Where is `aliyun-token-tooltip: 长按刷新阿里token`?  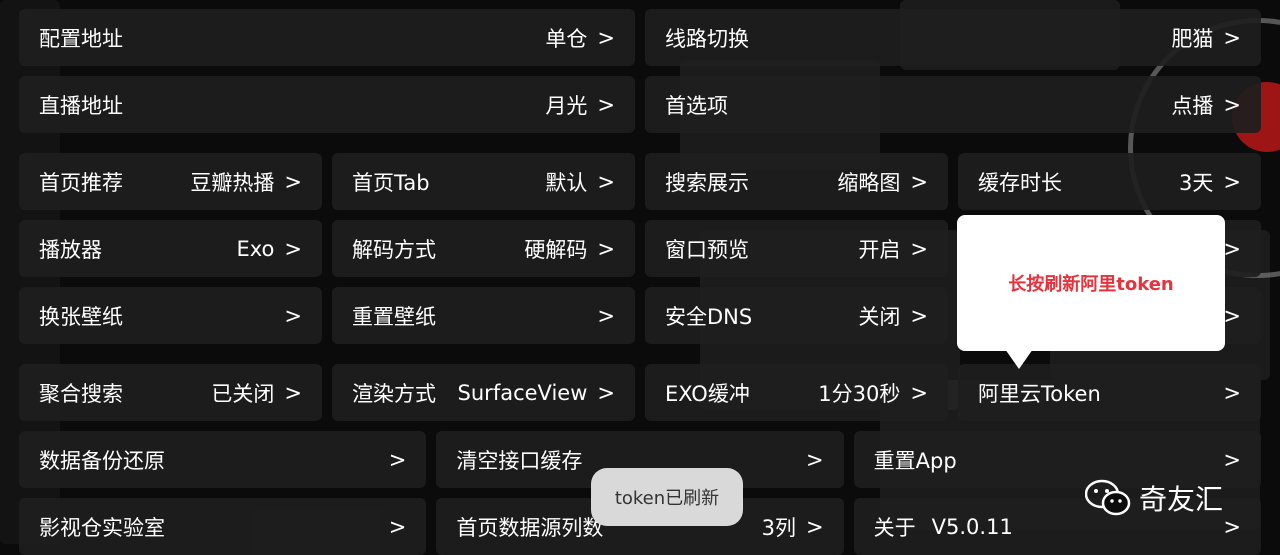 aliyun-token-tooltip: 长按刷新阿里token is located at coordinates (1091, 292).